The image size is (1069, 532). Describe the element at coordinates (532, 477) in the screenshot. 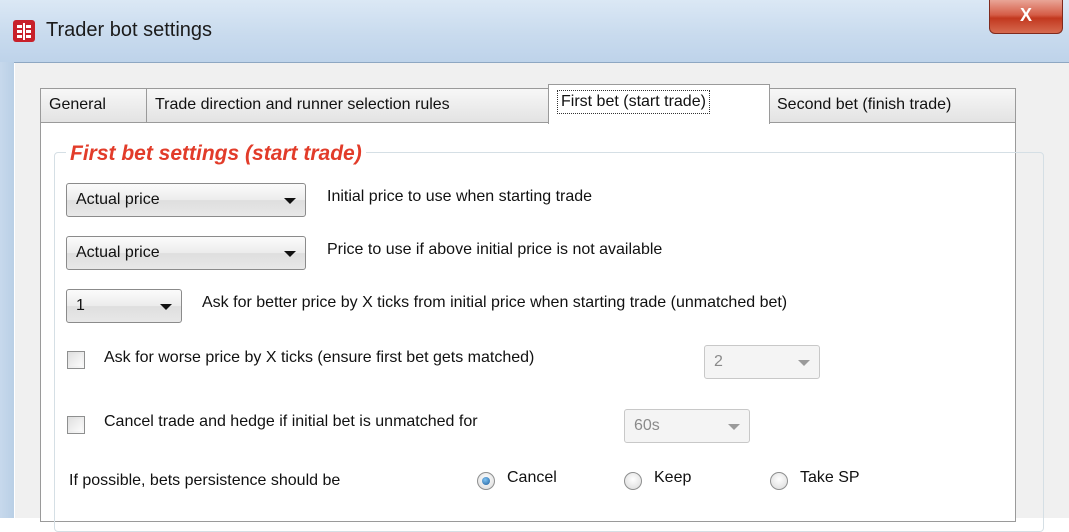

I see `persistence-cancel-label: Cancel` at that location.